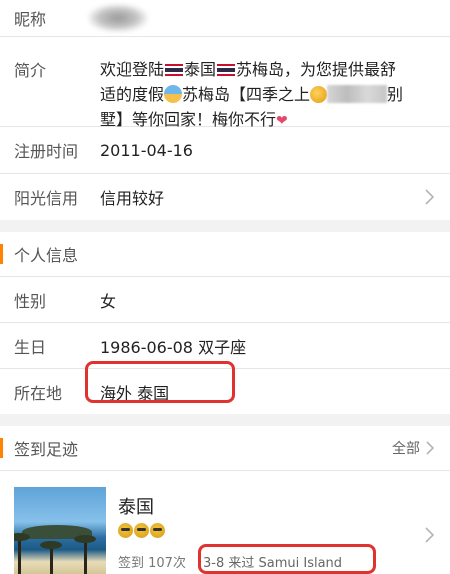 The image size is (450, 574). What do you see at coordinates (246, 94) in the screenshot?
I see `intro-text-part: 苏梅岛【四季之上` at bounding box center [246, 94].